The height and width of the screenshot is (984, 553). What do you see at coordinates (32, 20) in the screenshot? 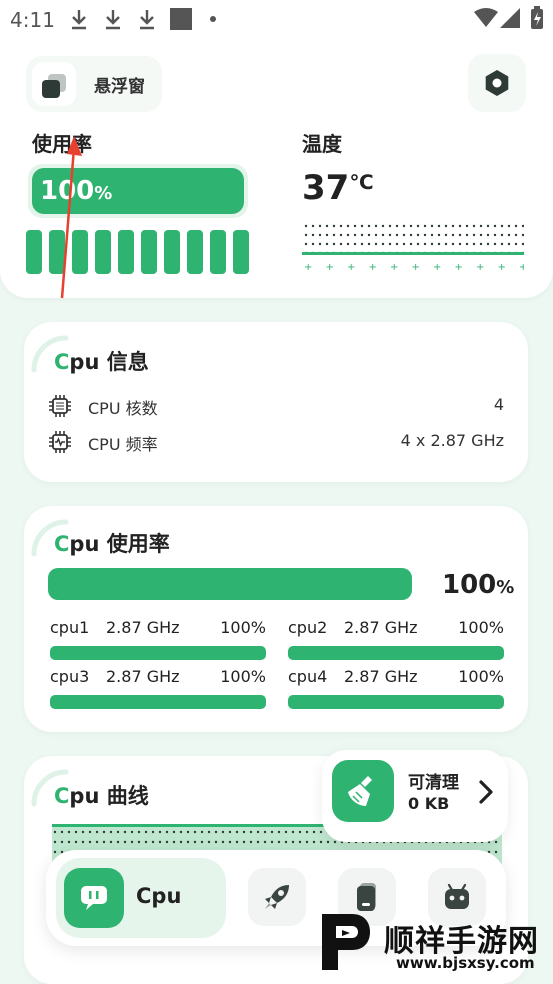
I see `status-time: 4:11` at bounding box center [32, 20].